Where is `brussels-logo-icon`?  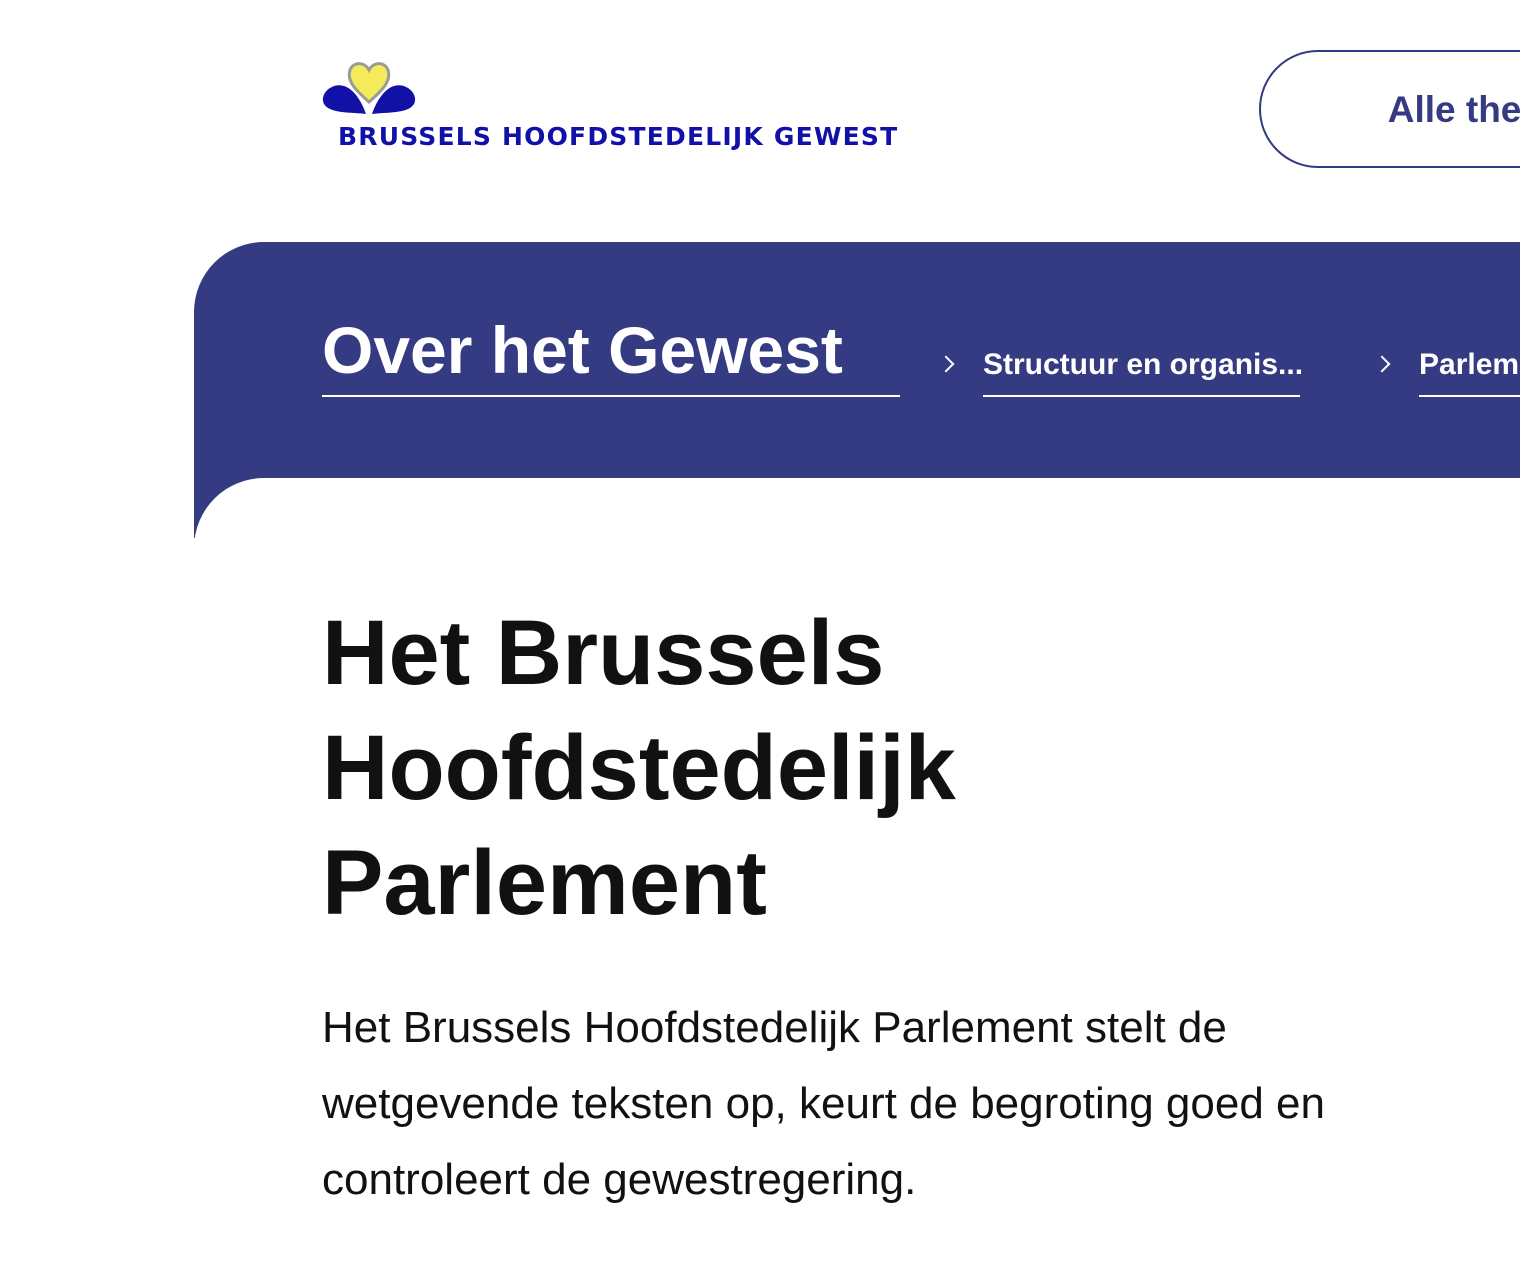 brussels-logo-icon is located at coordinates (369, 88).